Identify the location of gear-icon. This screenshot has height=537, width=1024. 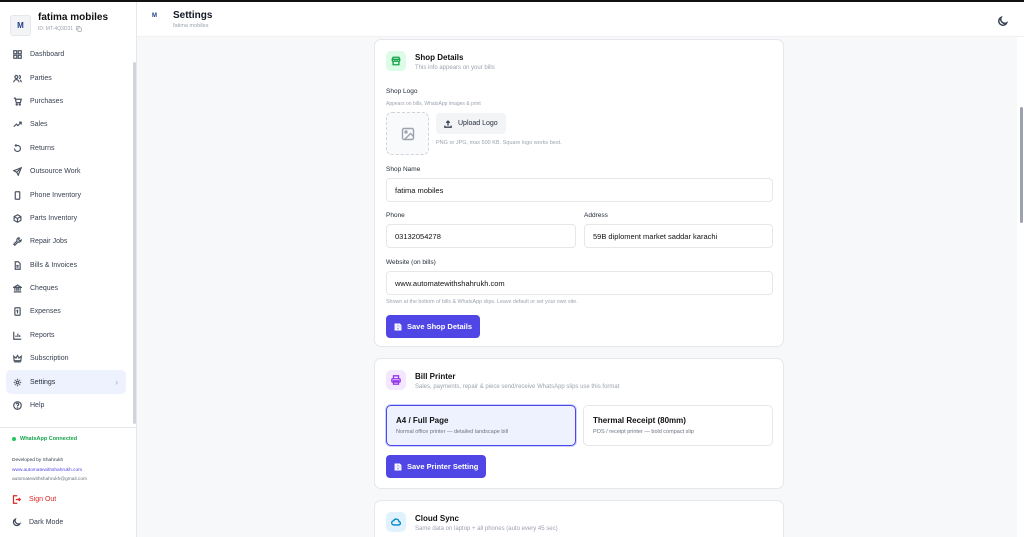
(17, 382).